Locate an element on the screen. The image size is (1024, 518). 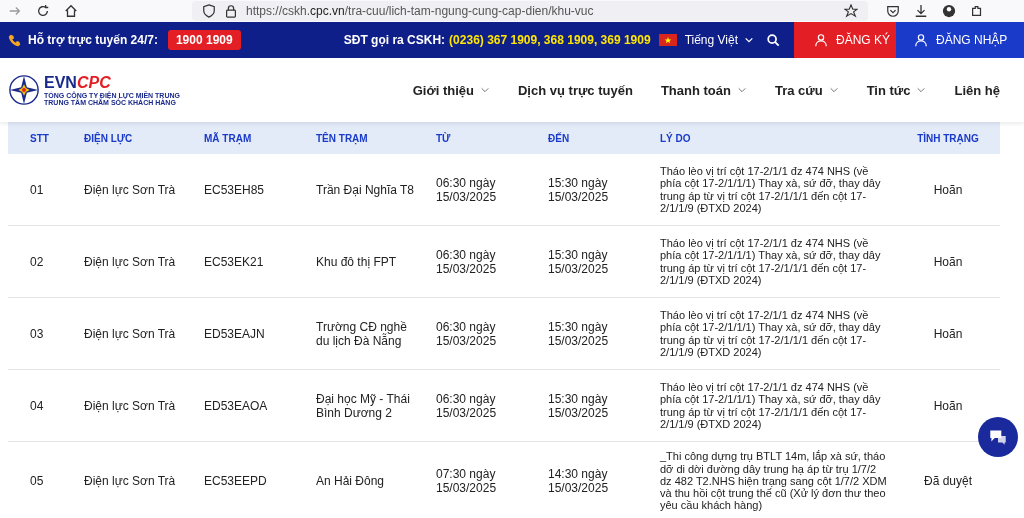
column-header: TÌNH TRẠNG is located at coordinates (948, 138).